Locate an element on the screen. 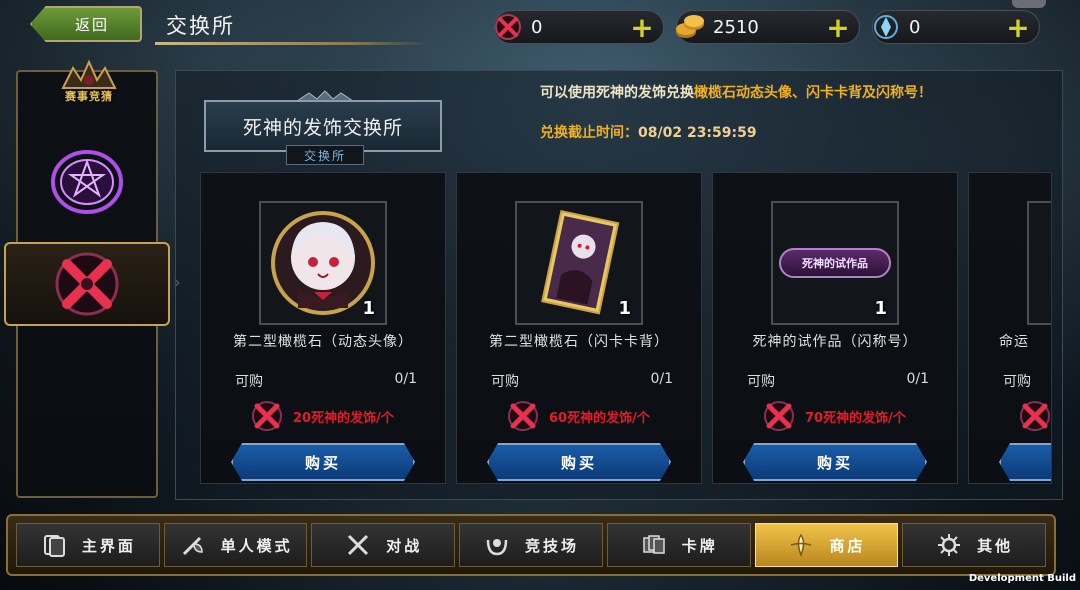  tab-other: 其他 is located at coordinates (974, 545).